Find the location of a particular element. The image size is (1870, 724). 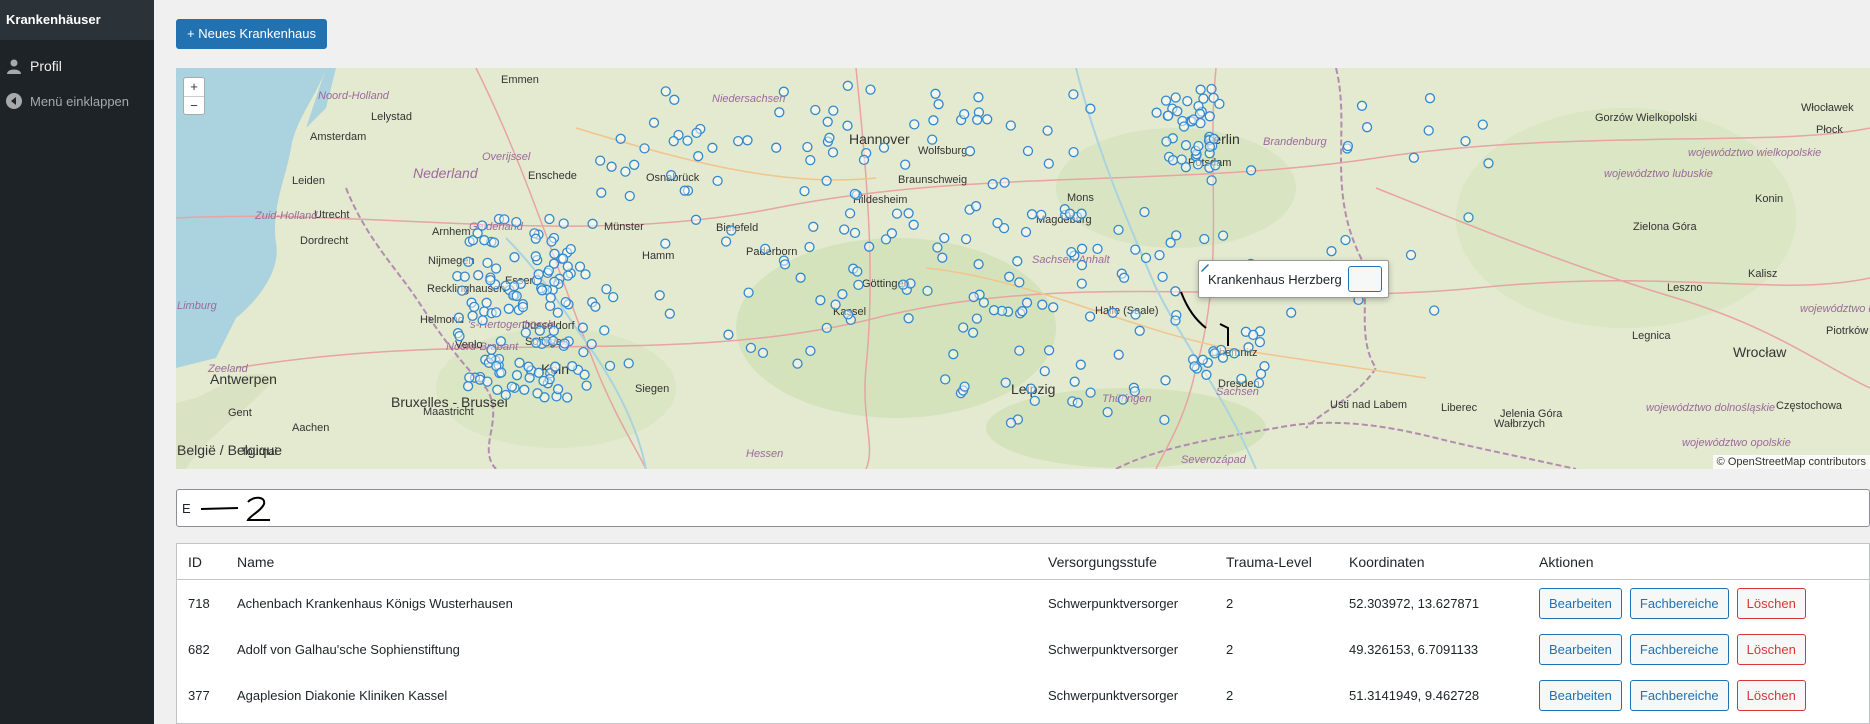

search-input is located at coordinates (1023, 508).